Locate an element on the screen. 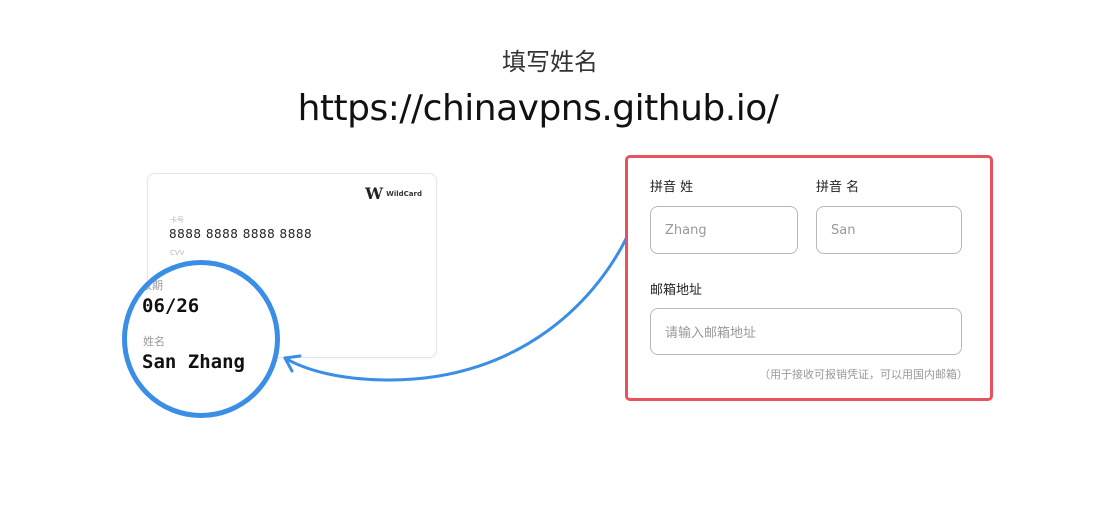 This screenshot has height=530, width=1100. email-hint: （用于接收可报销凭证，可以用国内邮箱） is located at coordinates (863, 374).